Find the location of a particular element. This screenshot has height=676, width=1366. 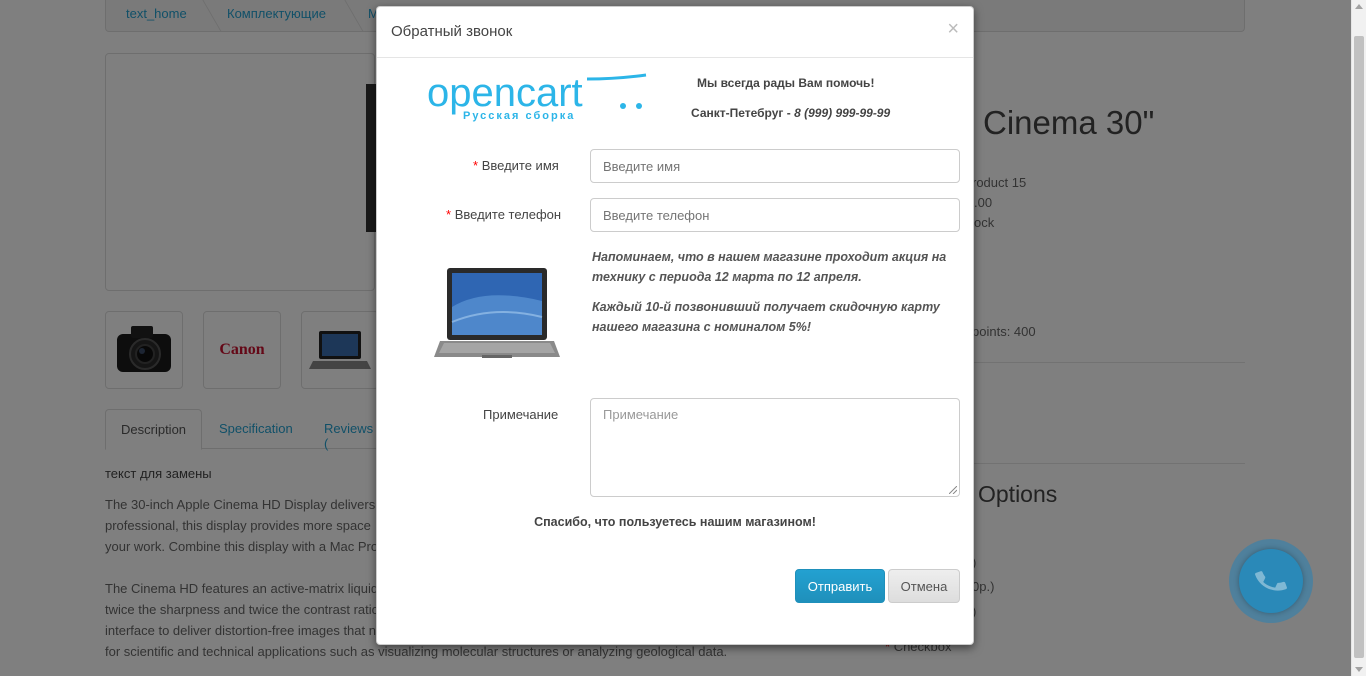

scroll-up-icon is located at coordinates (1359, 6).